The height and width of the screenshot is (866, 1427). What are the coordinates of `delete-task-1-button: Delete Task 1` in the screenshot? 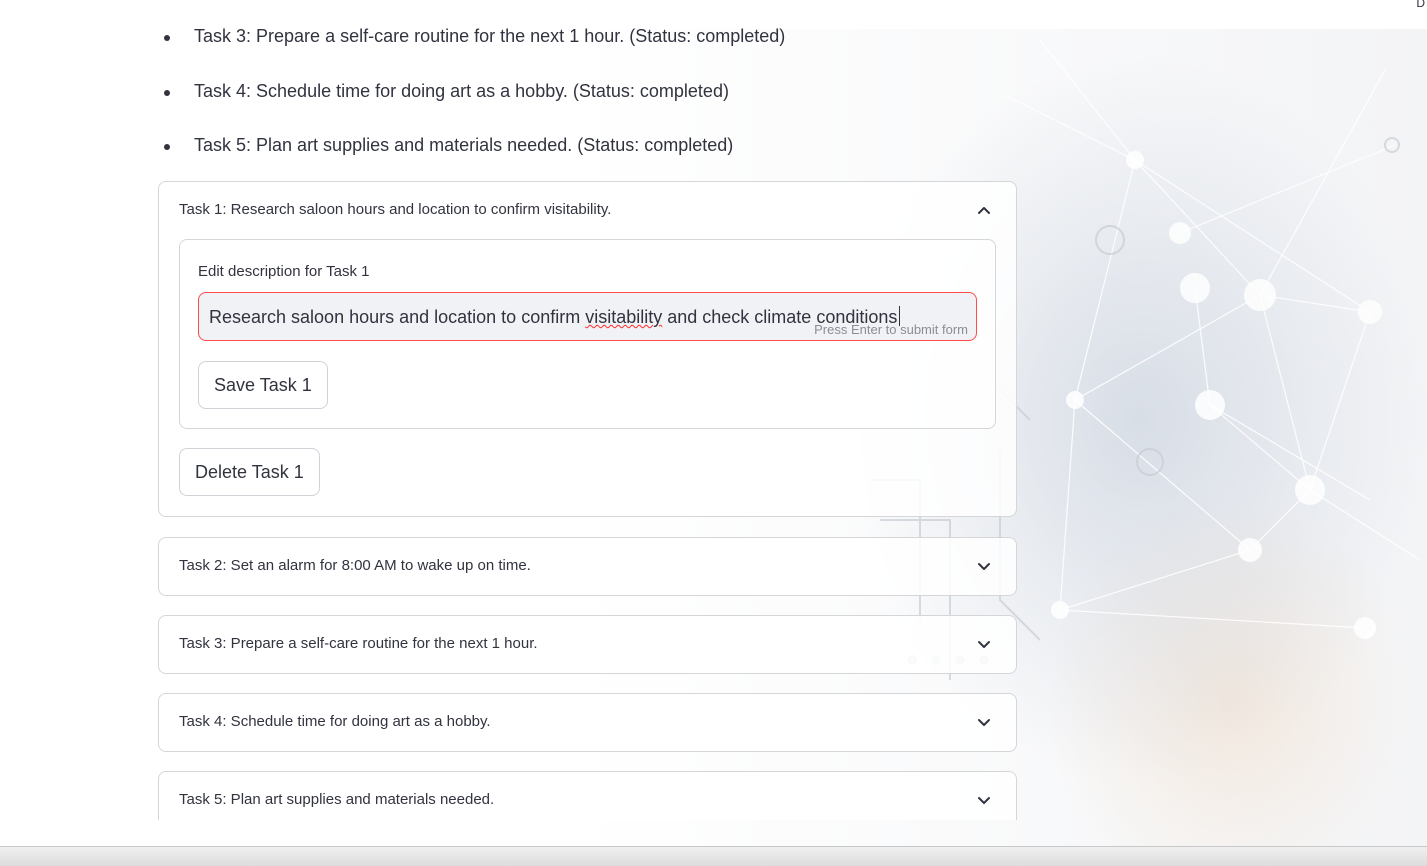 It's located at (249, 472).